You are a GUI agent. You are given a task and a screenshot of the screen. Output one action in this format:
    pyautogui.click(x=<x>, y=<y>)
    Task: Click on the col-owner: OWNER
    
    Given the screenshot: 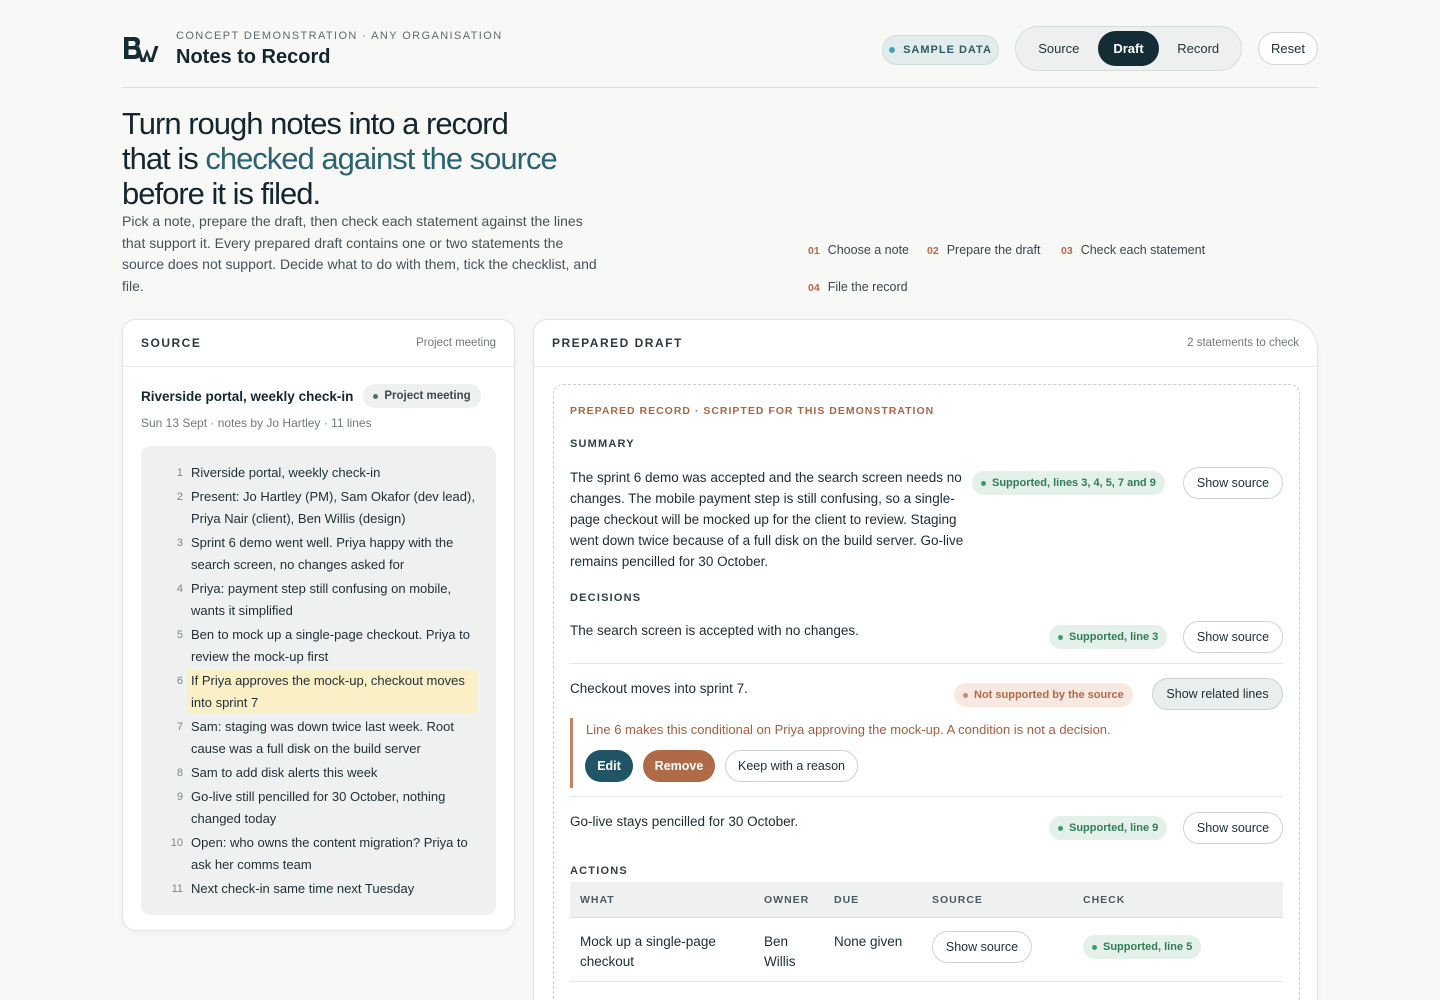 What is the action you would take?
    pyautogui.click(x=787, y=900)
    